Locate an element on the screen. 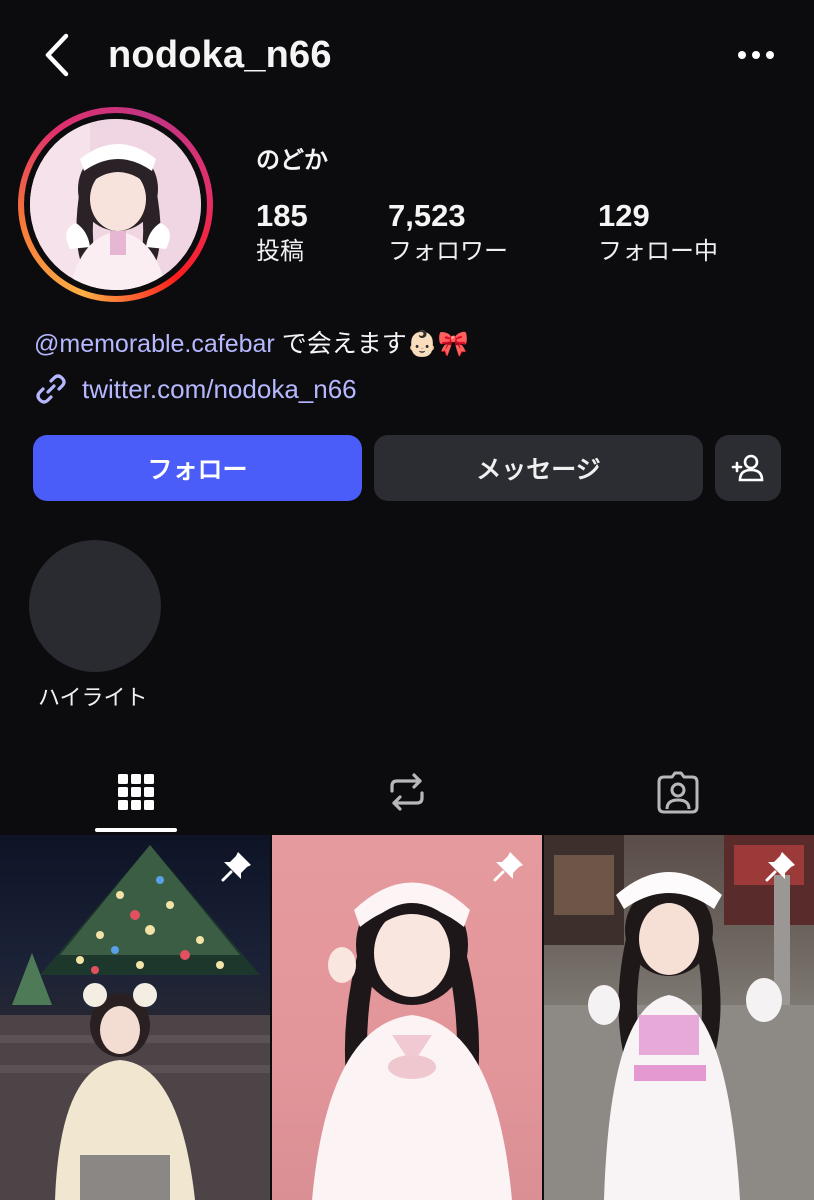 Image resolution: width=814 pixels, height=1200 pixels. profile-tabs is located at coordinates (407, 792).